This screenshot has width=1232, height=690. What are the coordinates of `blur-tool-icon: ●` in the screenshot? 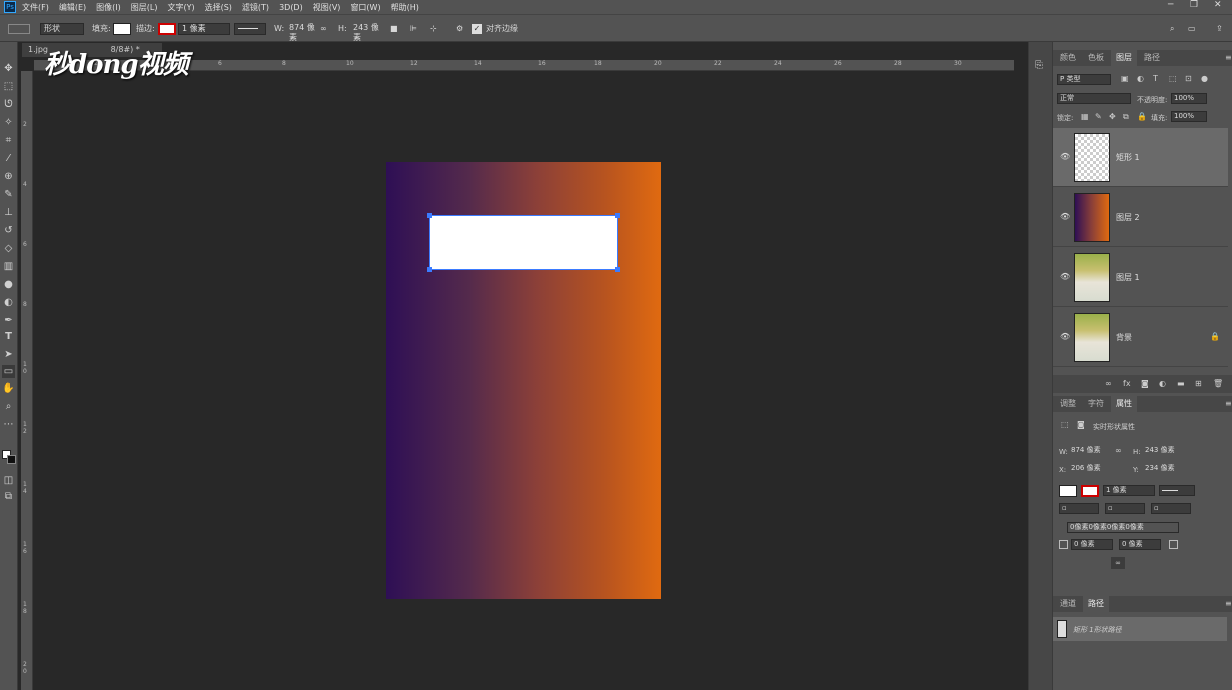 It's located at (8, 284).